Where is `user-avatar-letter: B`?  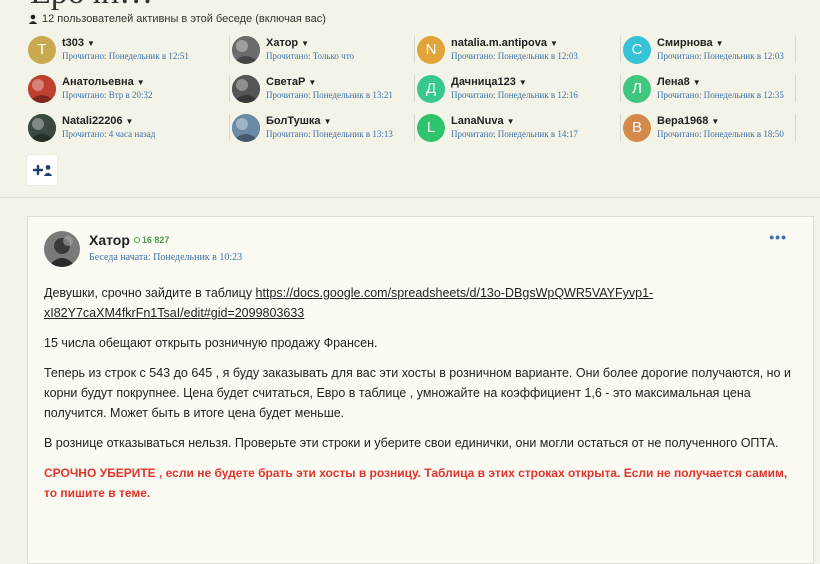
user-avatar-letter: B is located at coordinates (636, 127).